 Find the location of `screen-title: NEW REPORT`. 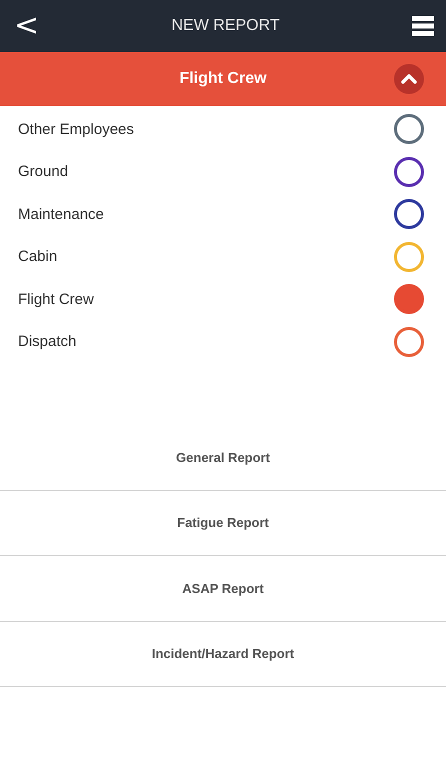

screen-title: NEW REPORT is located at coordinates (225, 26).